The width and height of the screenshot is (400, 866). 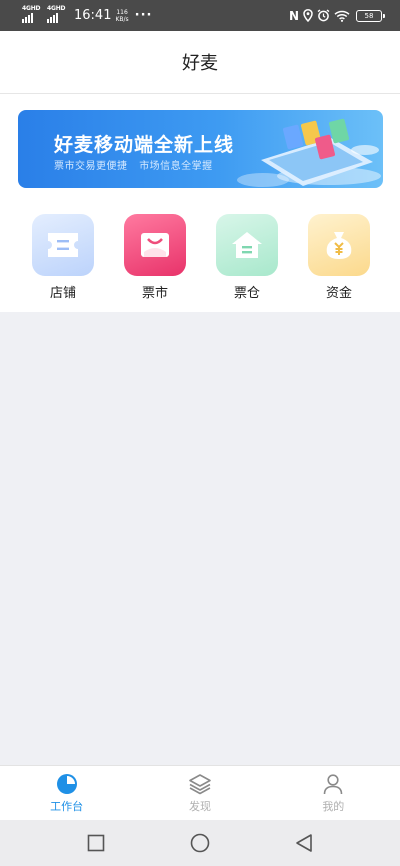 I want to click on speed-value: 116, so click(x=122, y=12).